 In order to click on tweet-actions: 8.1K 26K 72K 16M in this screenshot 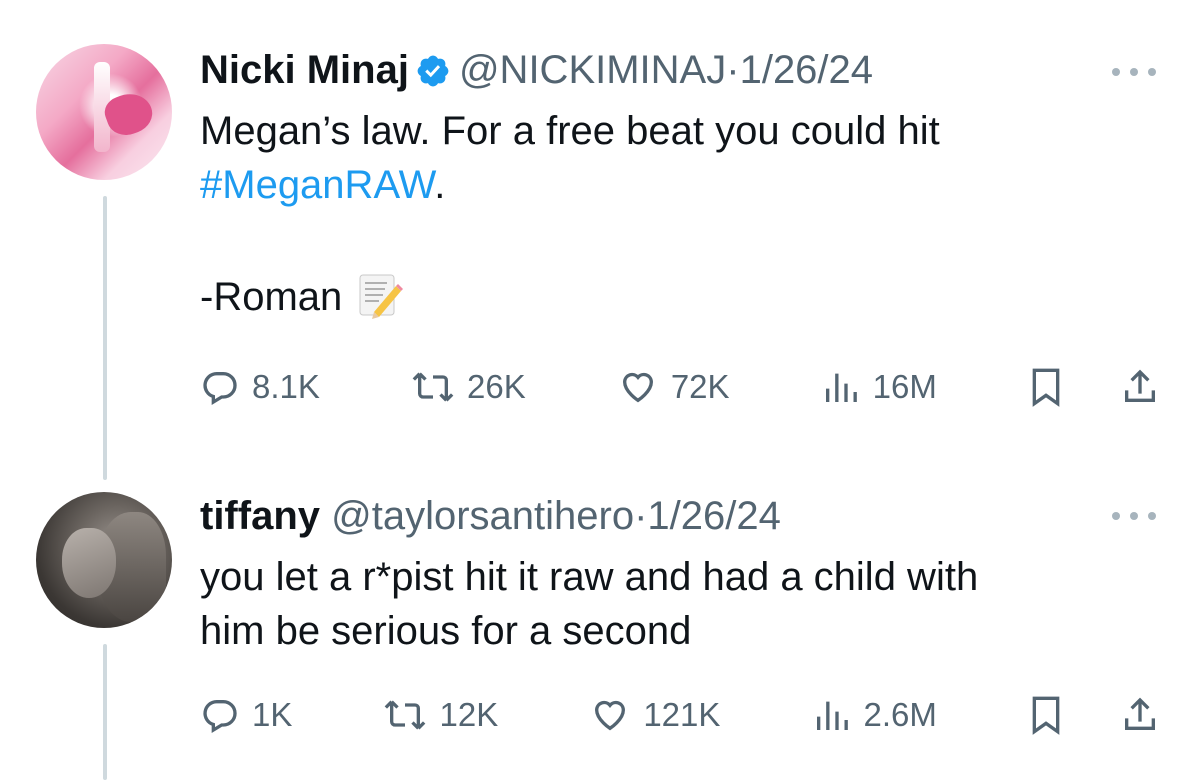, I will do `click(680, 387)`.